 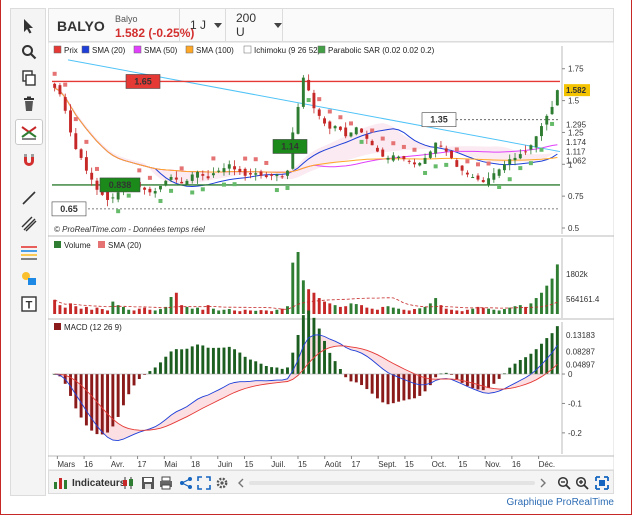 What do you see at coordinates (564, 483) in the screenshot?
I see `zoom-out-button` at bounding box center [564, 483].